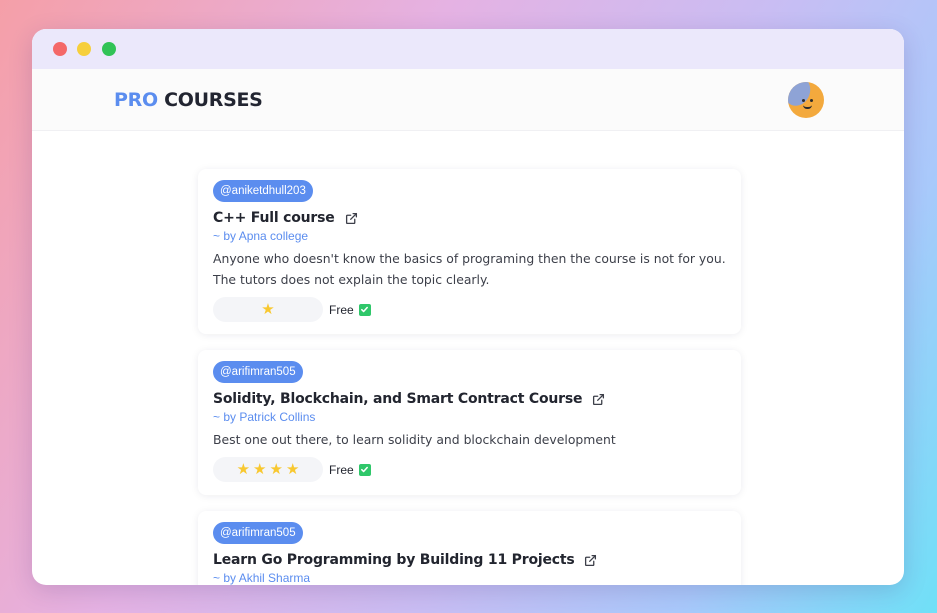 The image size is (937, 613). I want to click on maximize-window-button, so click(109, 49).